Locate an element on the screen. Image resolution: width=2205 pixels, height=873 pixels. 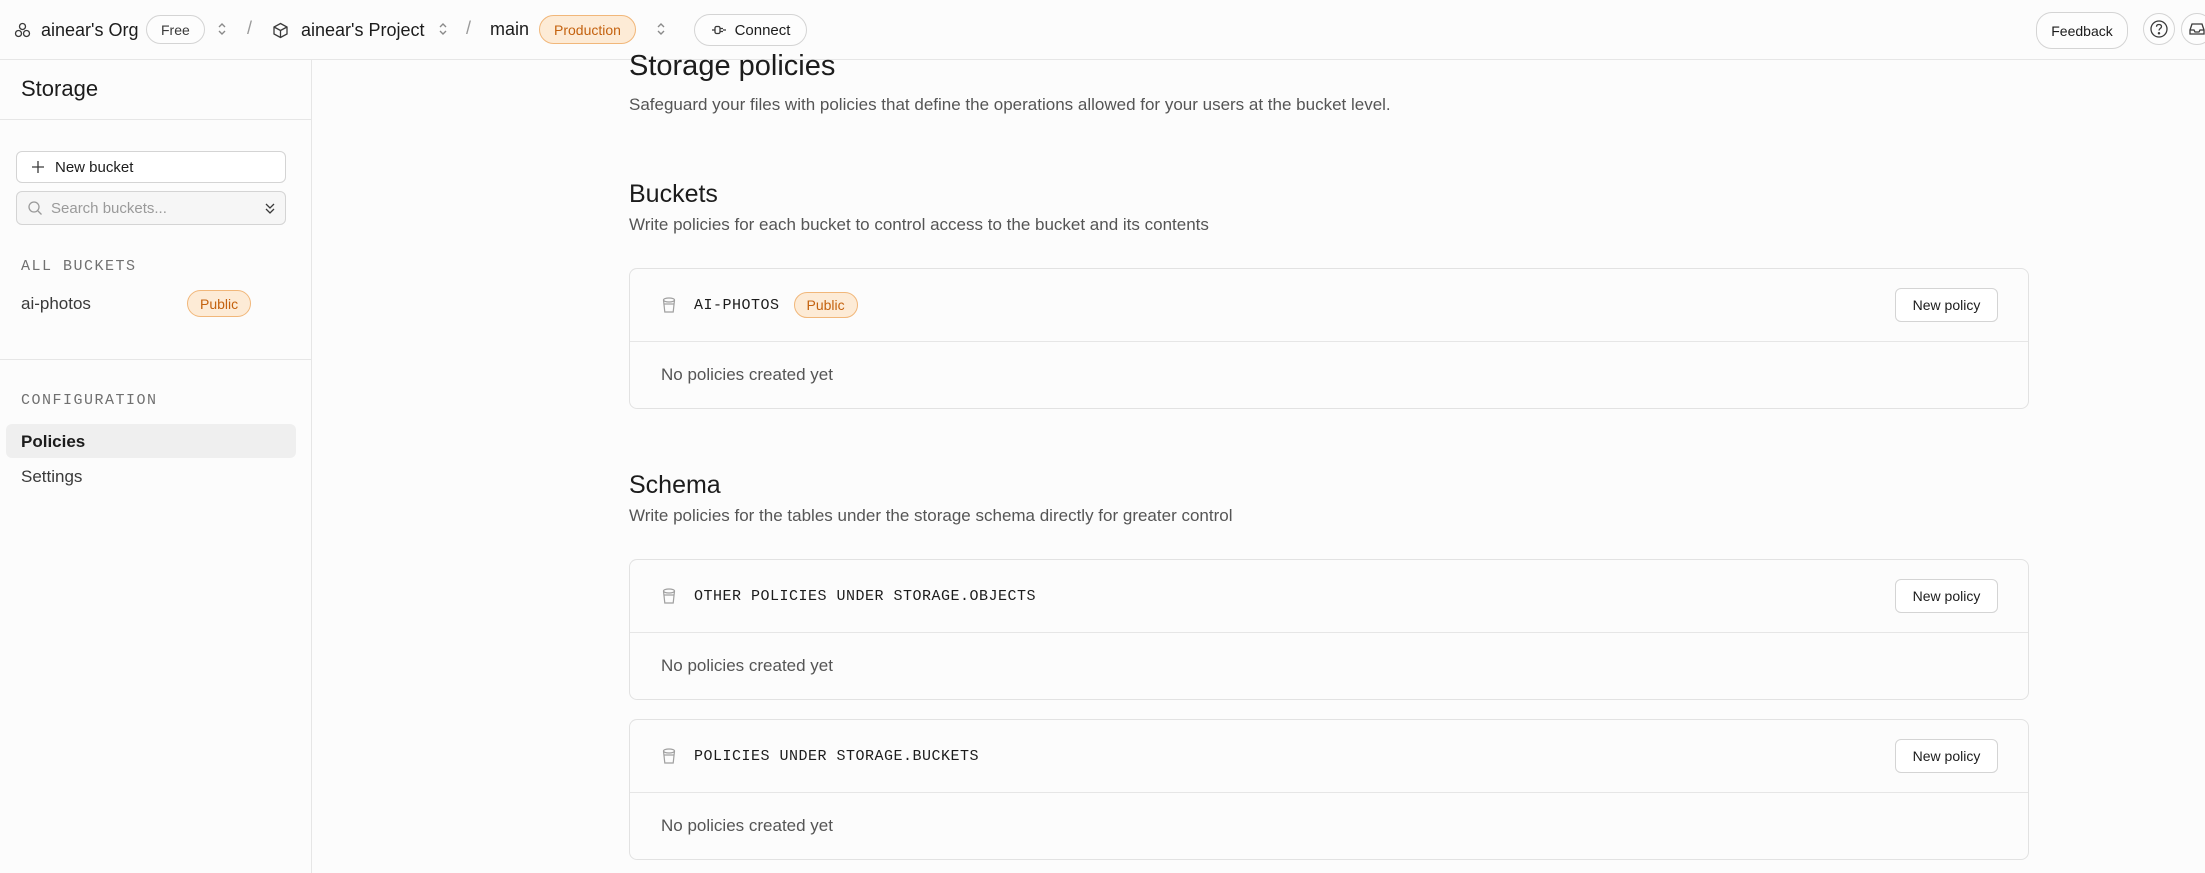
schema-section-title: Schema is located at coordinates (675, 485).